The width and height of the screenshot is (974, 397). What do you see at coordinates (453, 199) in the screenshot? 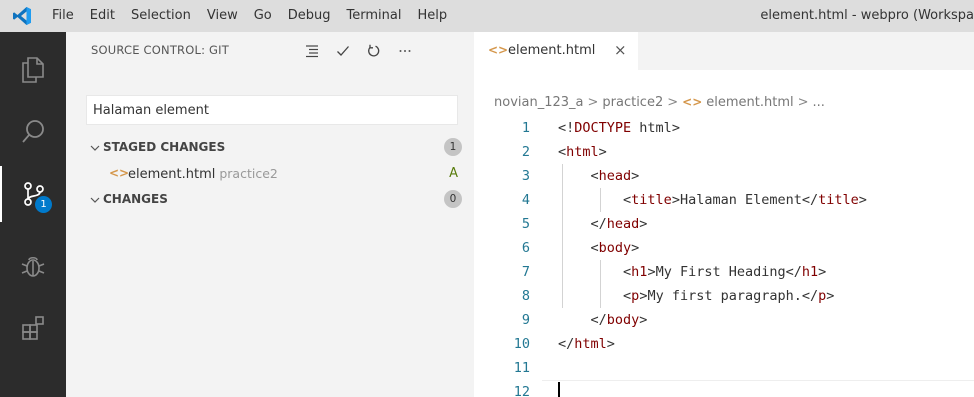
I see `changes-count-badge: 0` at bounding box center [453, 199].